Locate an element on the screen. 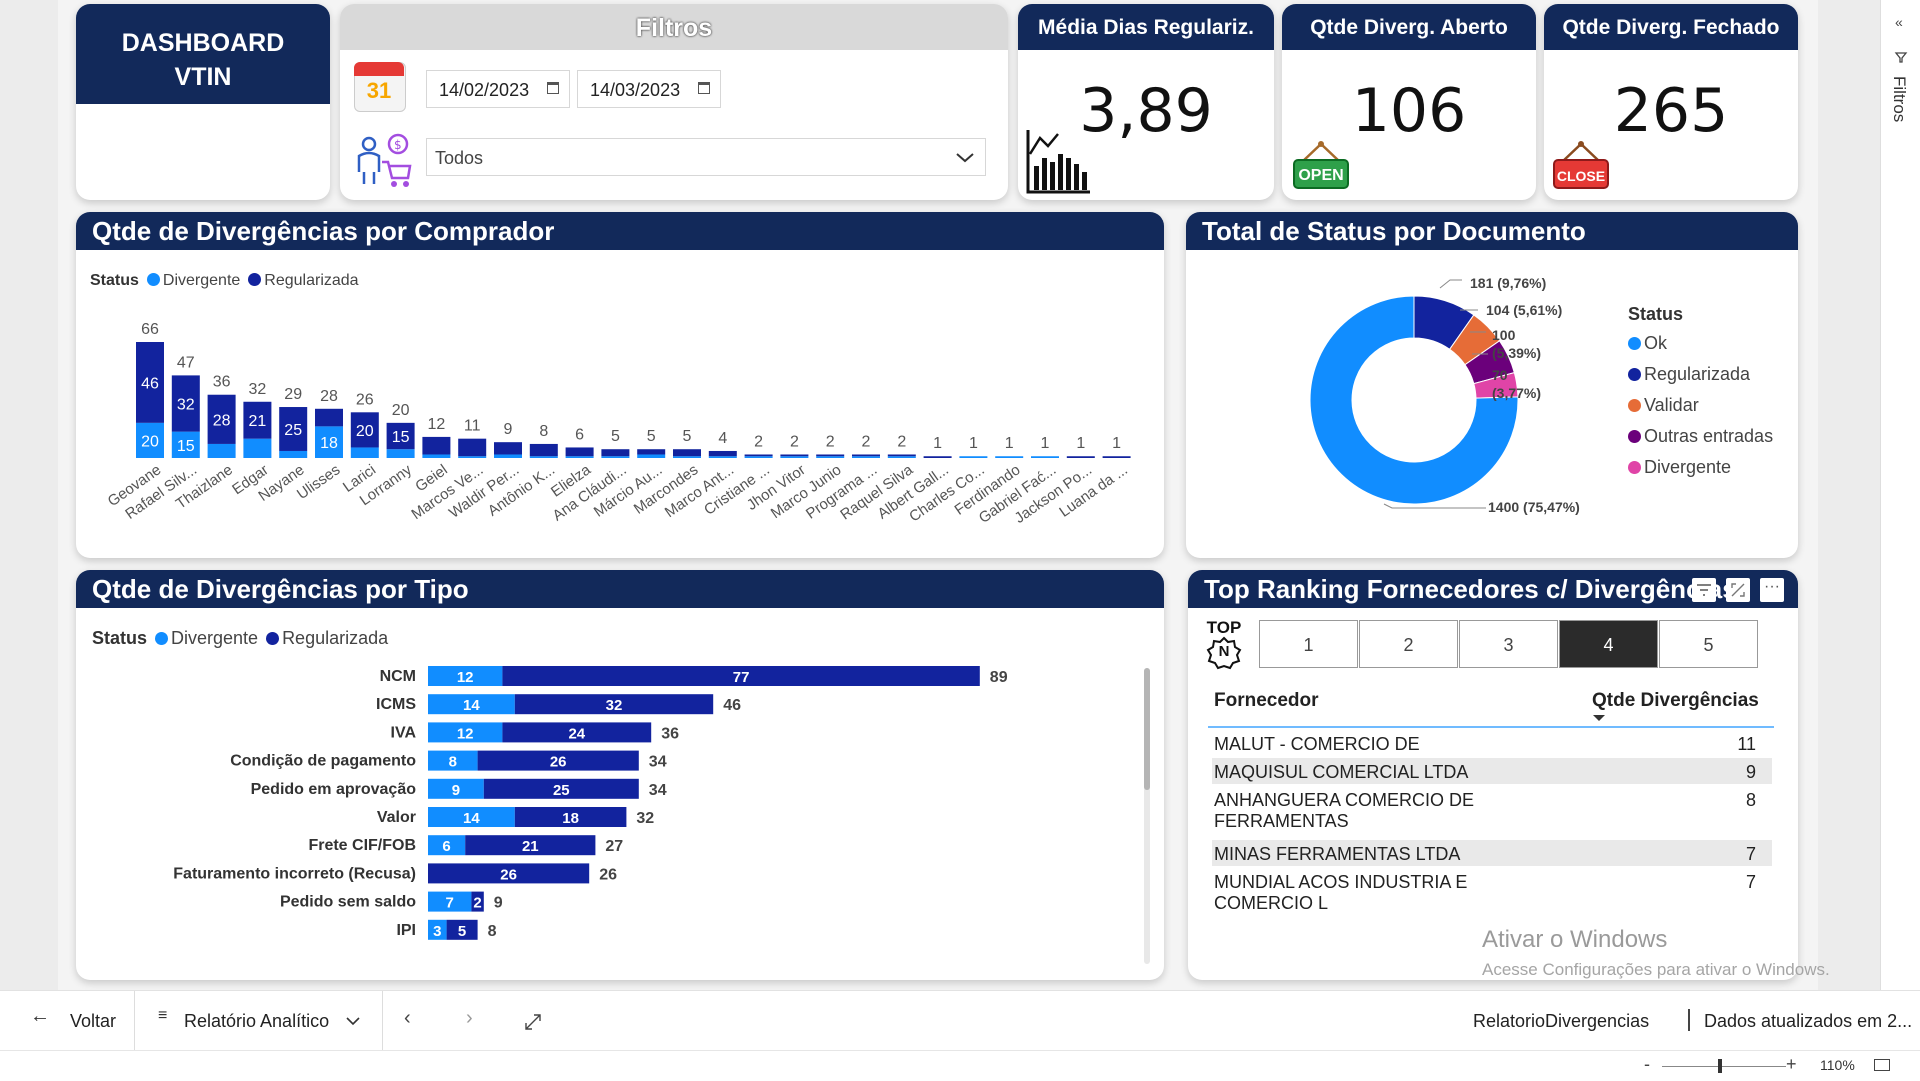  kpi-closed-label: Qtde Diverg. Fechado is located at coordinates (1671, 27).